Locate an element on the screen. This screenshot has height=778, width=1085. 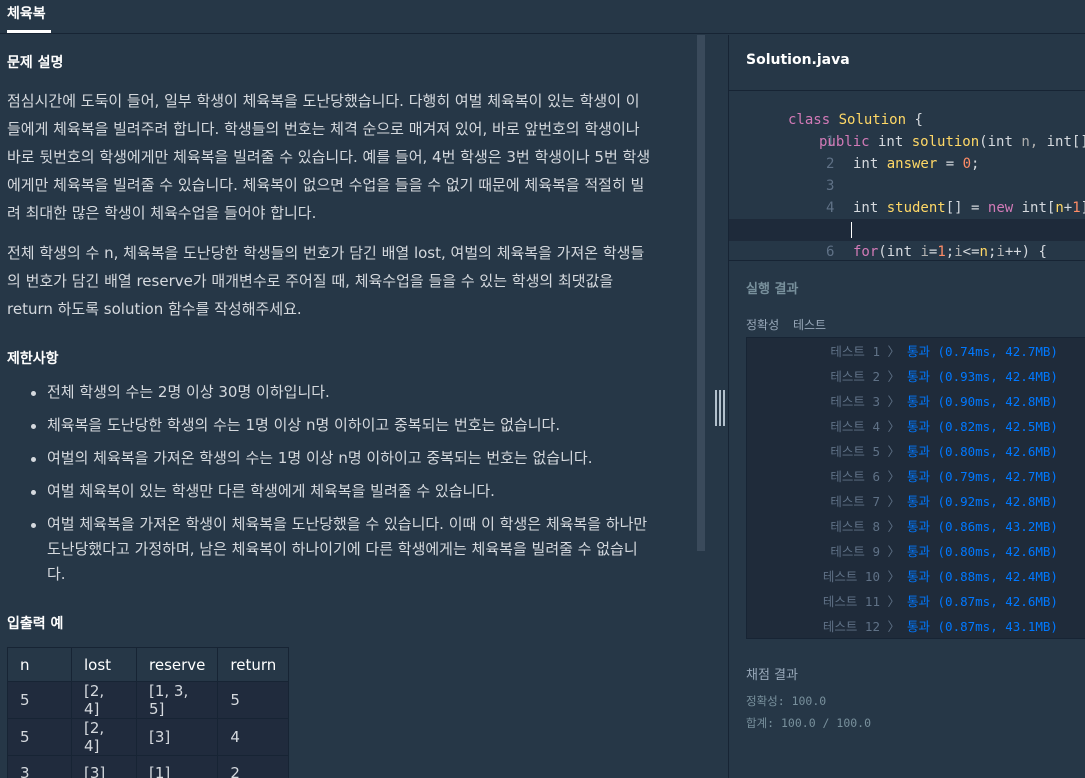
test-result: 통과 (0.92ms, 42.8MB) is located at coordinates (982, 501).